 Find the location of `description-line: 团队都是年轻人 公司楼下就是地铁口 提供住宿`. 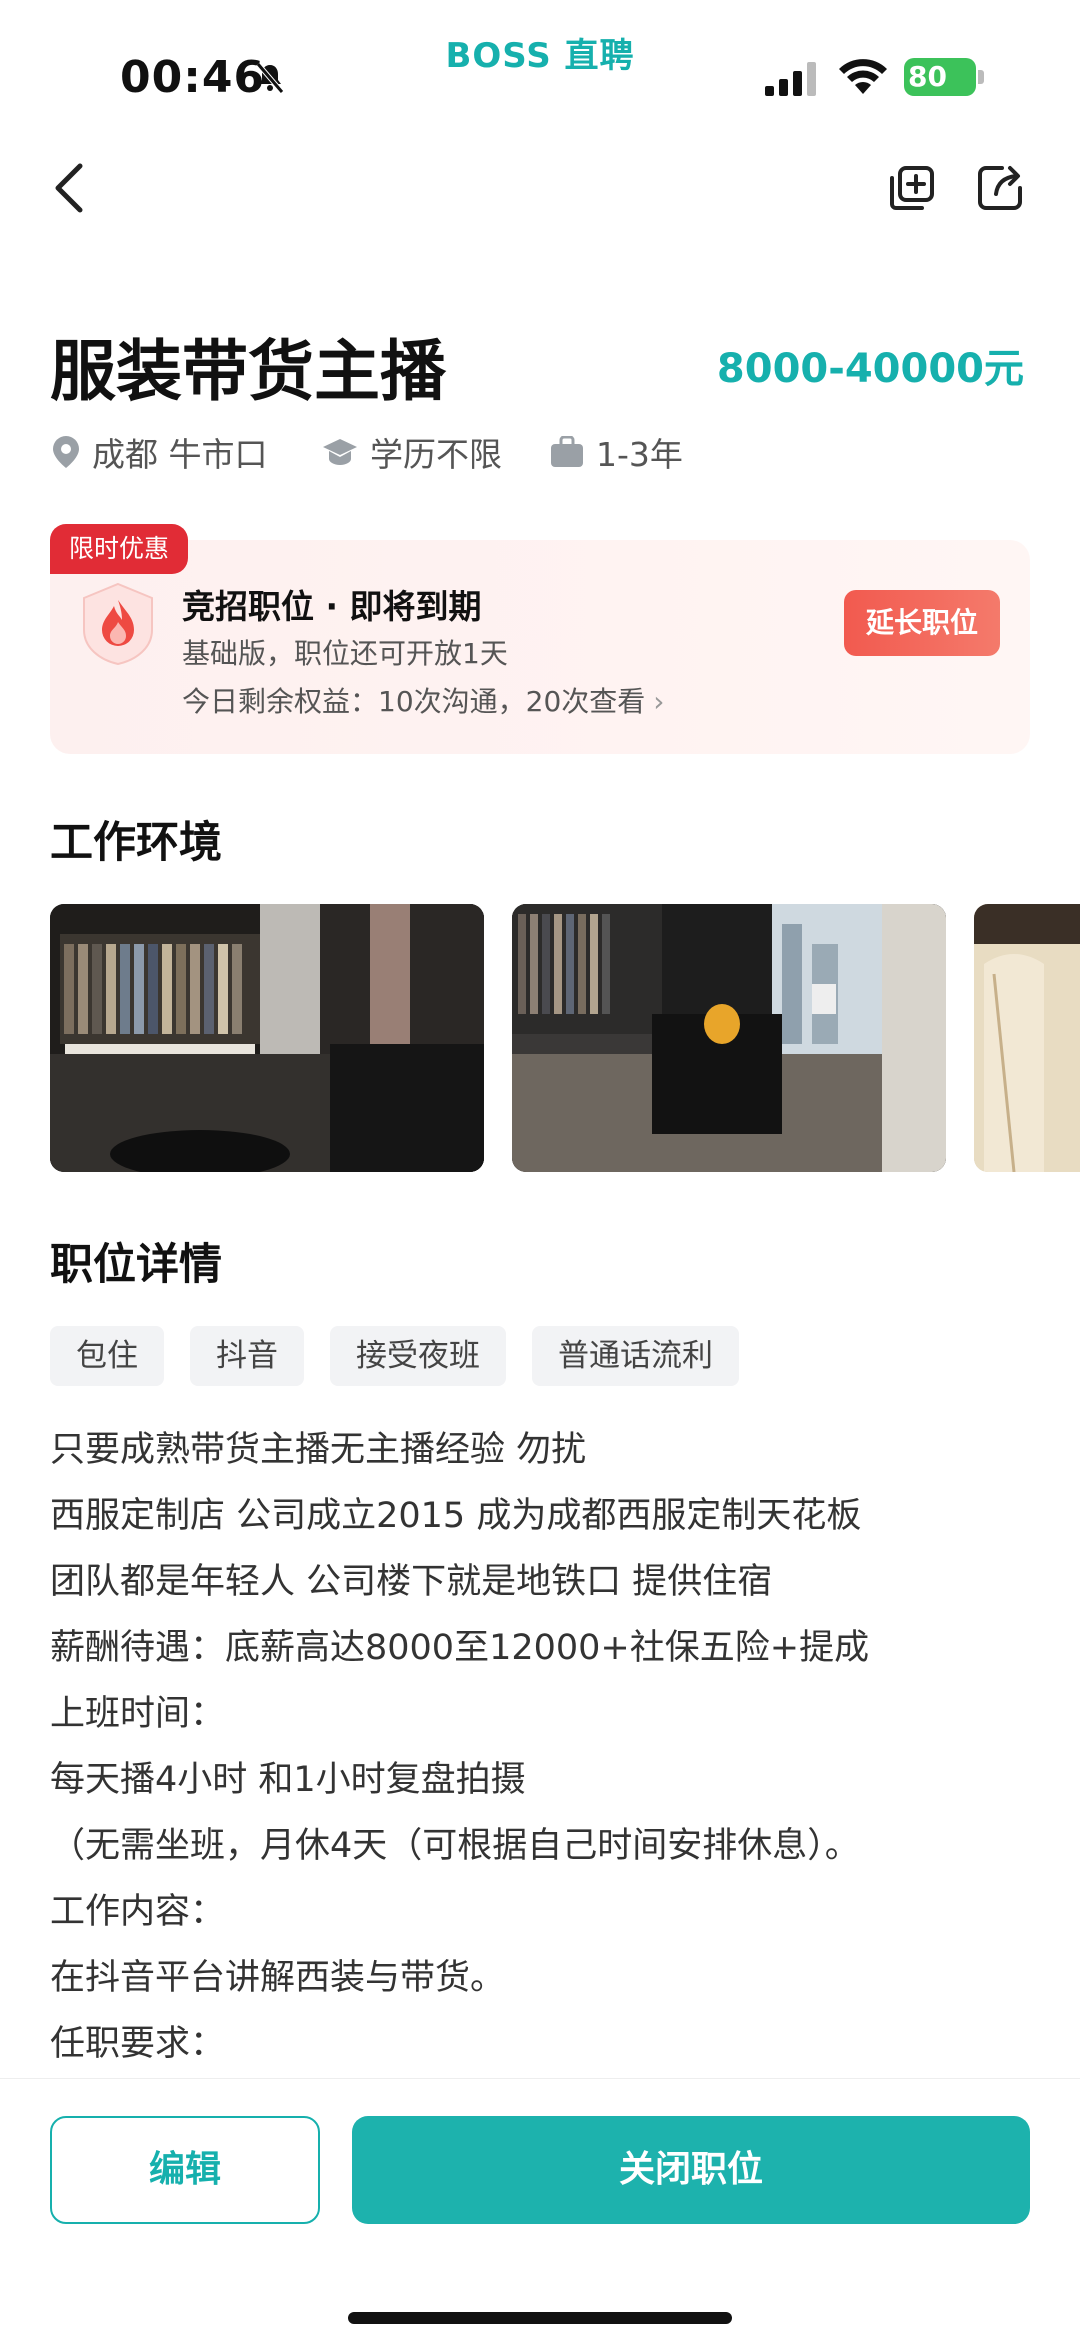

description-line: 团队都是年轻人 公司楼下就是地铁口 提供住宿 is located at coordinates (411, 1582).